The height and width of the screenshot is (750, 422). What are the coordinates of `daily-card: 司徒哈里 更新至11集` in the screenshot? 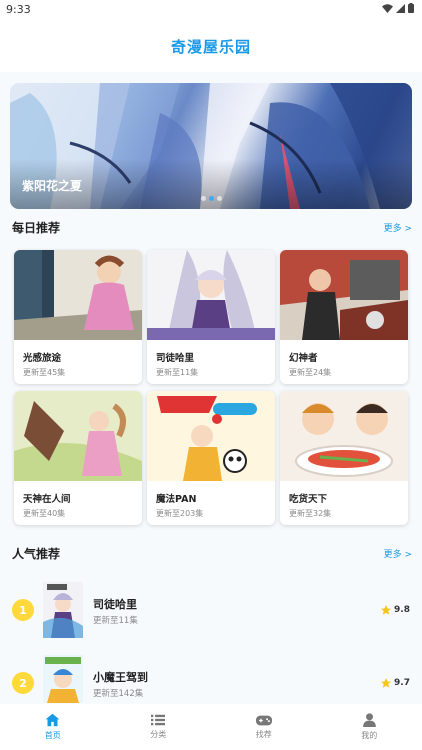 It's located at (211, 317).